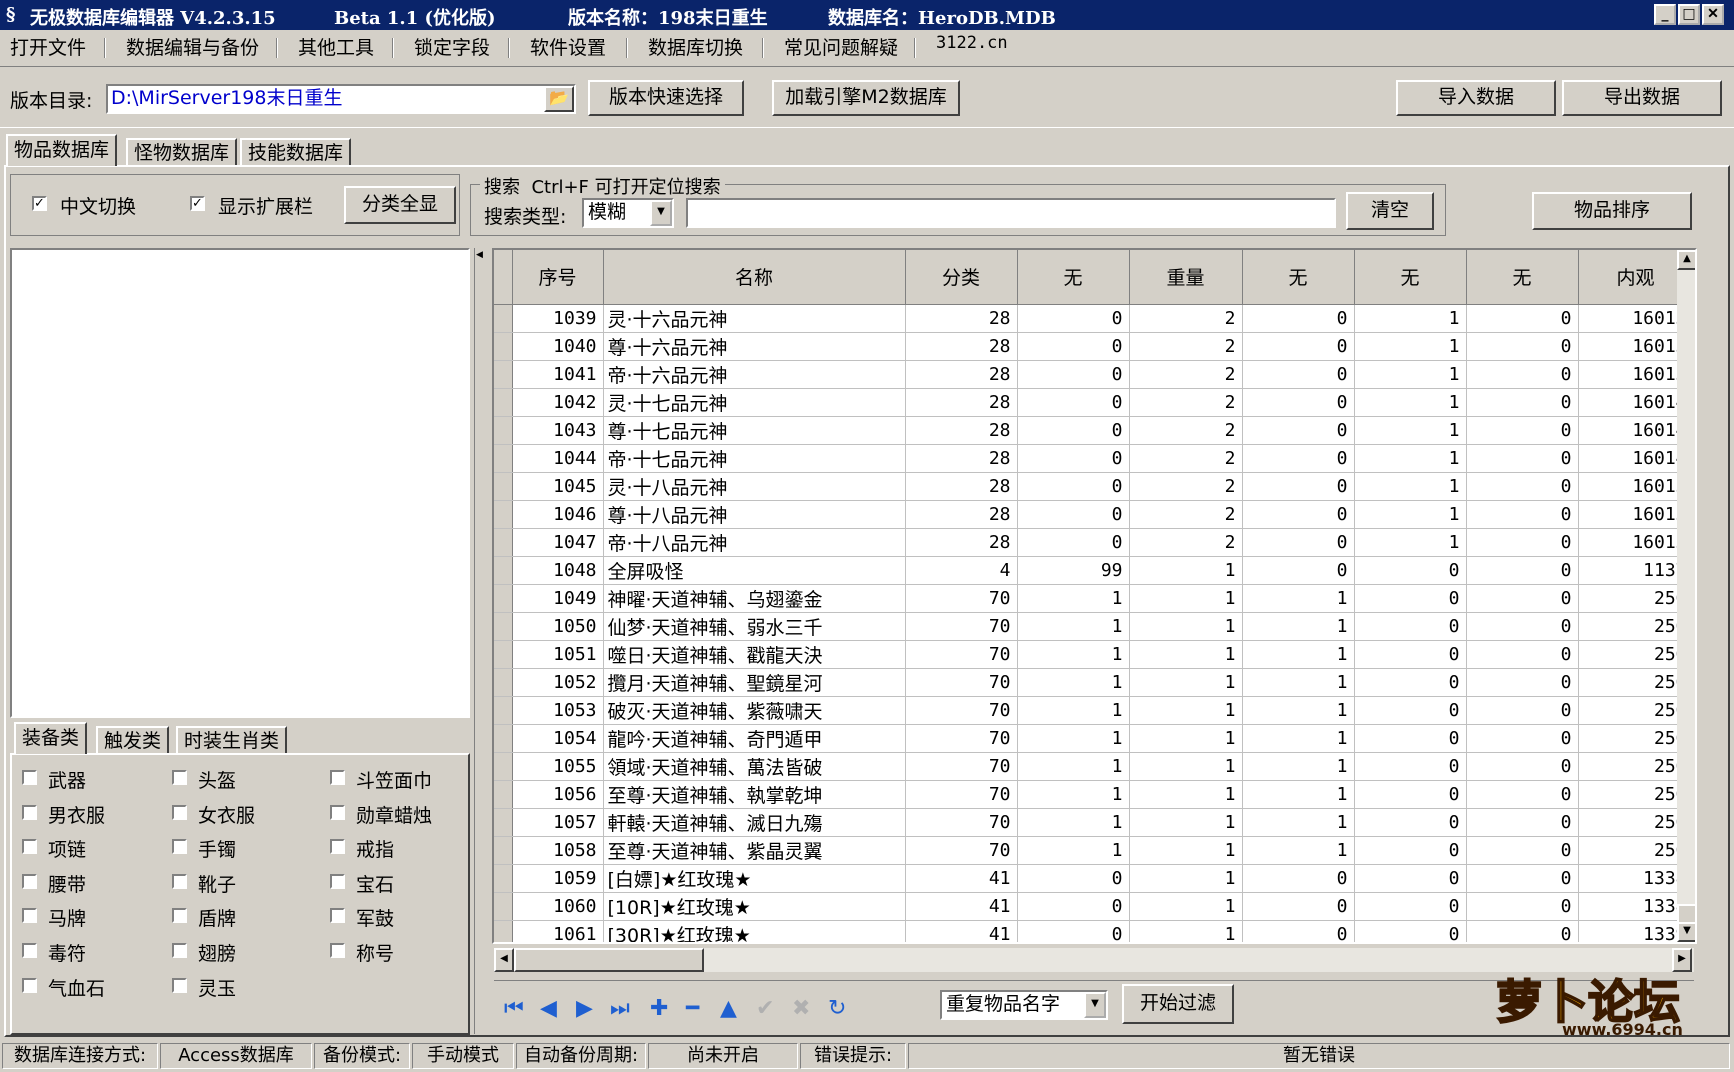 The height and width of the screenshot is (1072, 1734). I want to click on next-icon: ▶, so click(584, 1008).